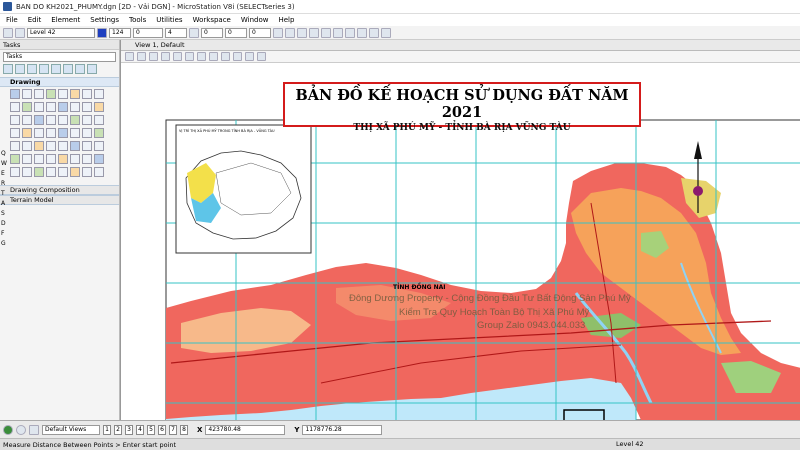  I want to click on menu-help: Help, so click(286, 20).